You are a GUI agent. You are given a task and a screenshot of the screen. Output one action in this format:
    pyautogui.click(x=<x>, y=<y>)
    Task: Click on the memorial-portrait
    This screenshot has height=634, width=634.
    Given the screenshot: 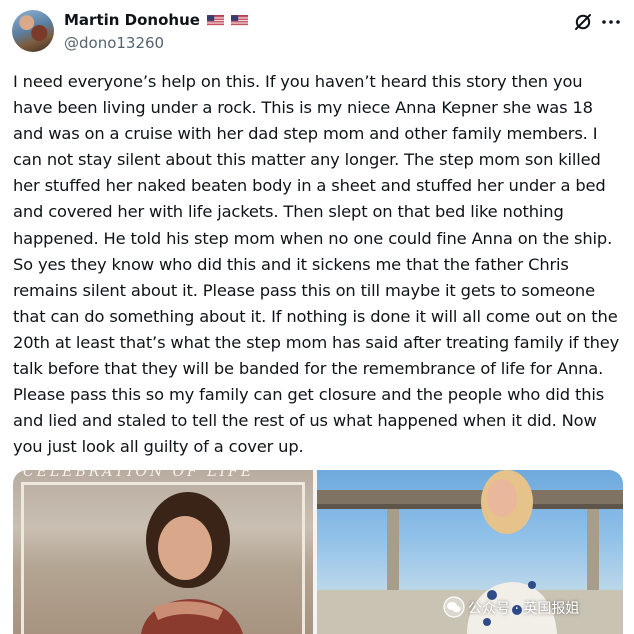 What is the action you would take?
    pyautogui.click(x=192, y=563)
    